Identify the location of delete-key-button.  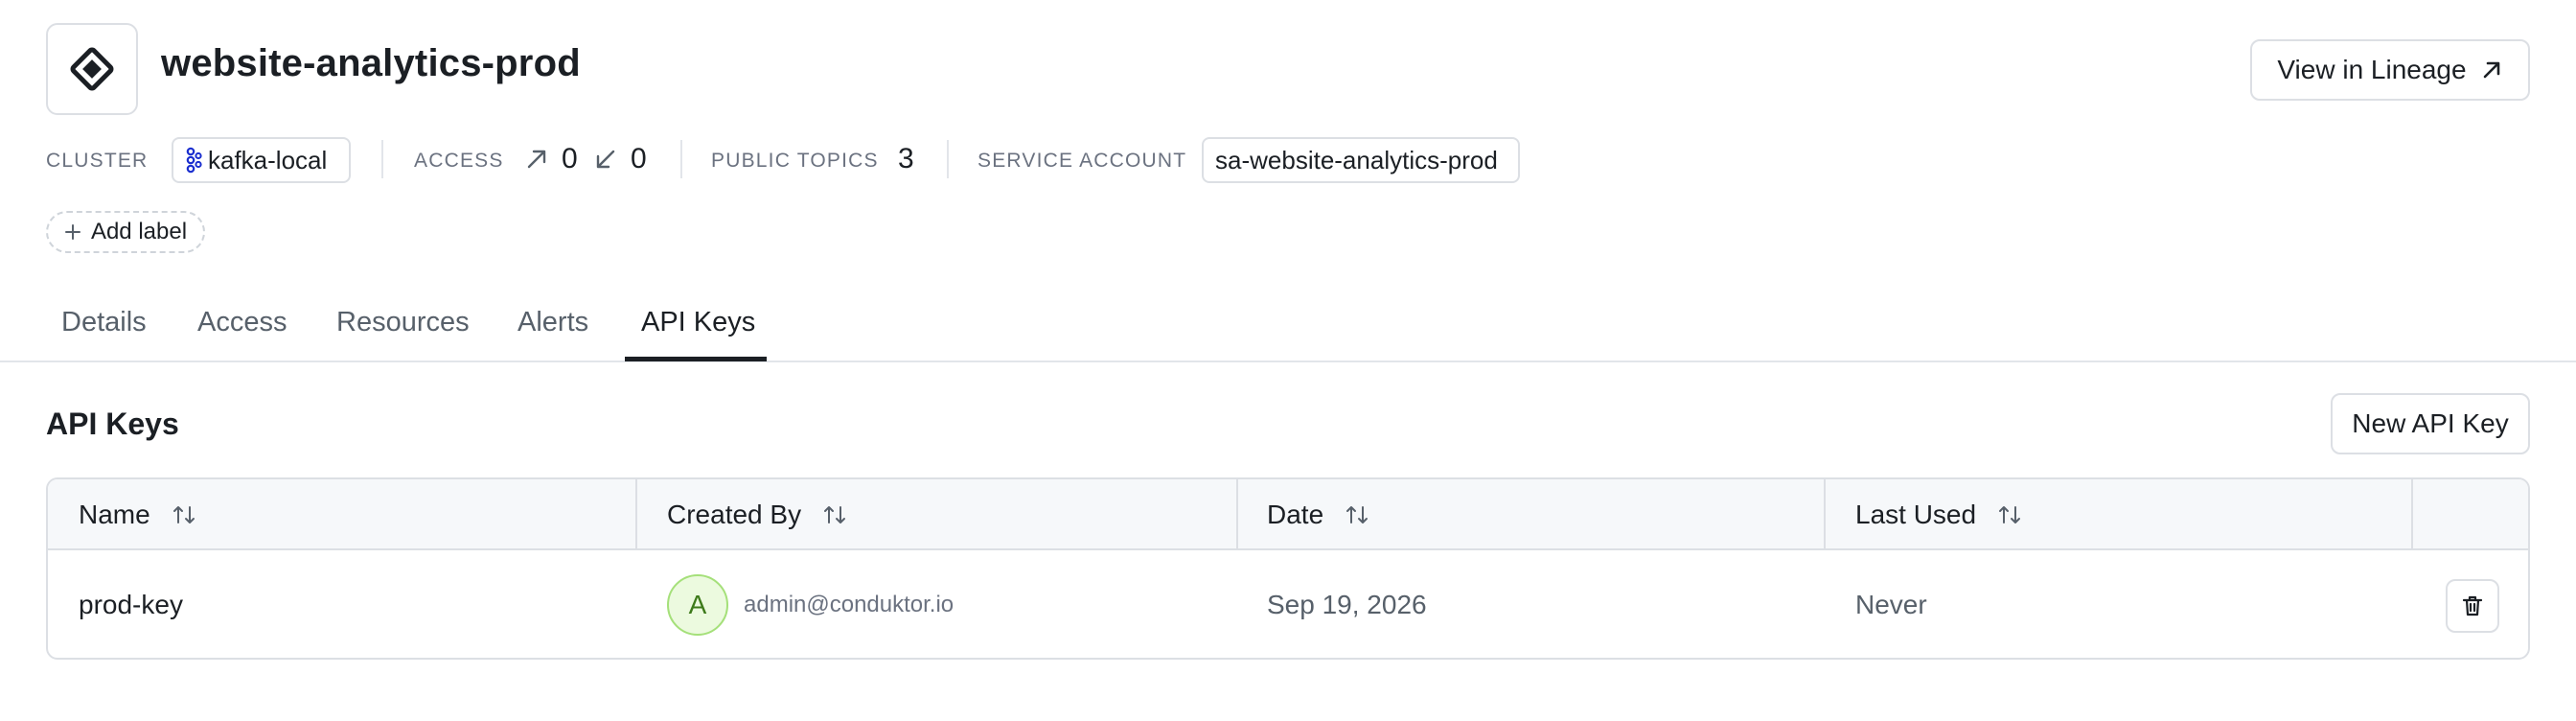
(2472, 606).